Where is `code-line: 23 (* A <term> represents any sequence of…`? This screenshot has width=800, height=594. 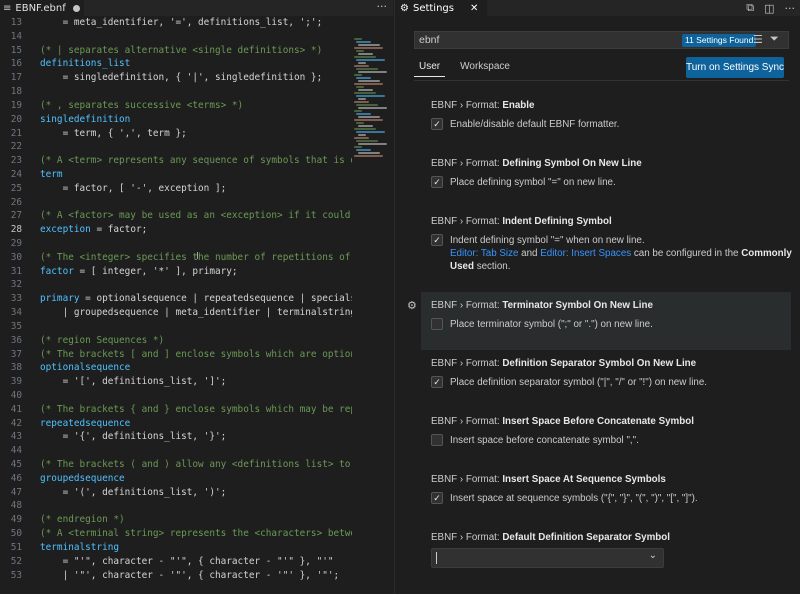 code-line: 23 (* A <term> represents any sequence of… is located at coordinates (176, 161).